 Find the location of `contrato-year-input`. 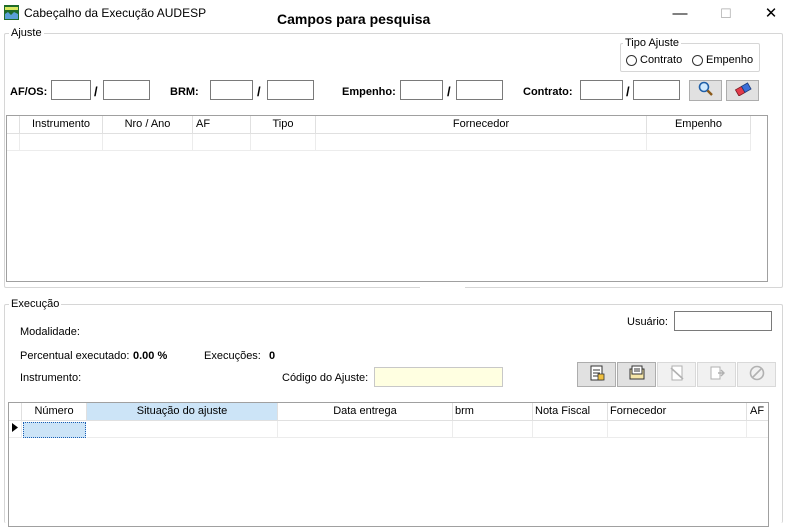

contrato-year-input is located at coordinates (656, 90).